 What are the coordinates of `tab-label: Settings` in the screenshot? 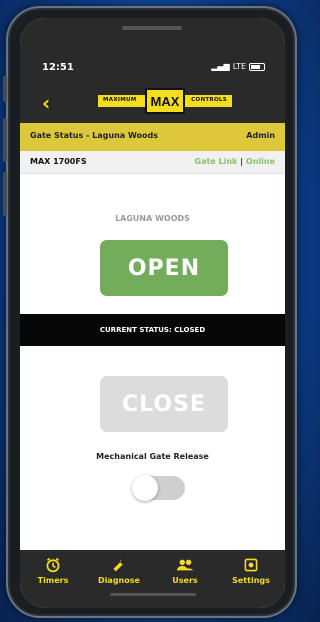 It's located at (251, 580).